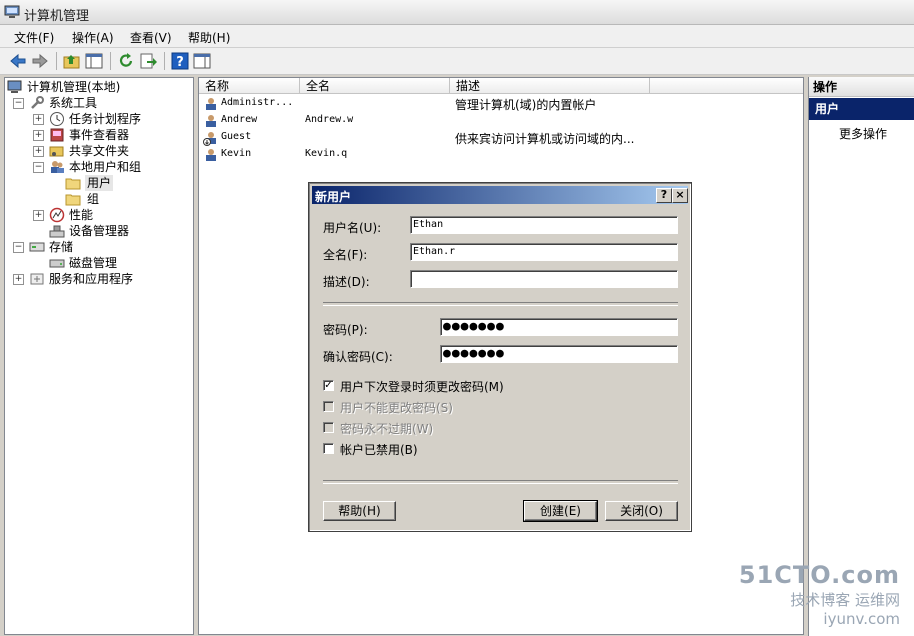 The image size is (914, 636). What do you see at coordinates (151, 37) in the screenshot?
I see `menu-view: 查看(V)` at bounding box center [151, 37].